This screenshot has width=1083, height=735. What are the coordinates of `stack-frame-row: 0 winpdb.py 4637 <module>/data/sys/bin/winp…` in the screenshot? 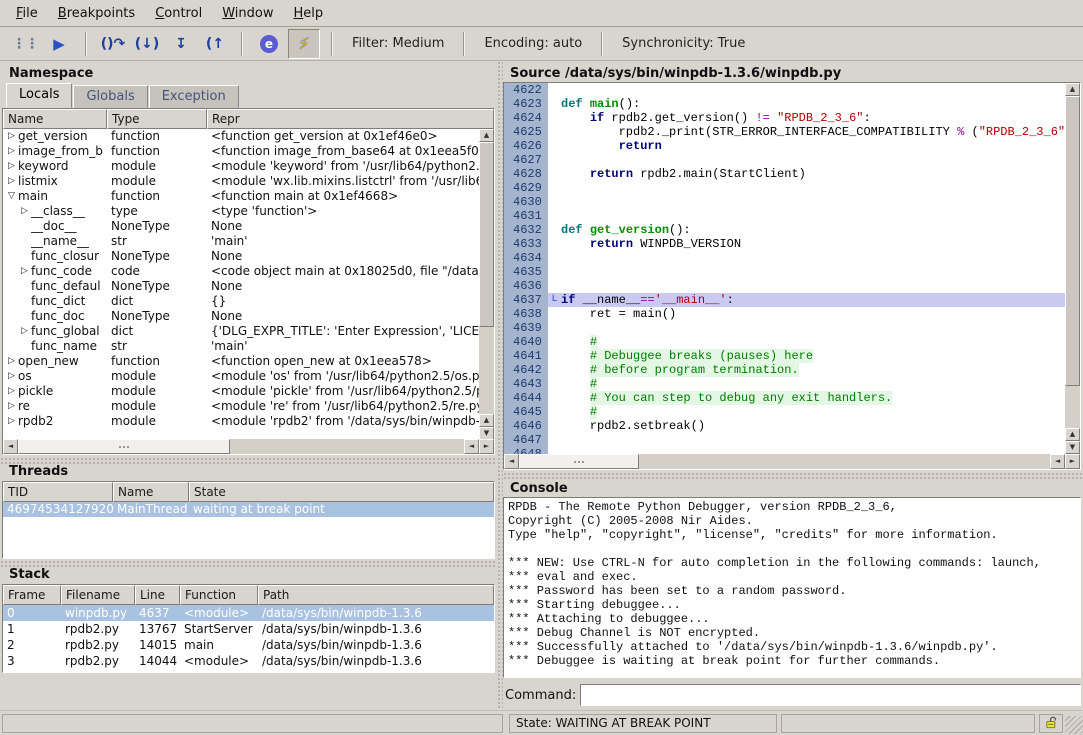 It's located at (248, 613).